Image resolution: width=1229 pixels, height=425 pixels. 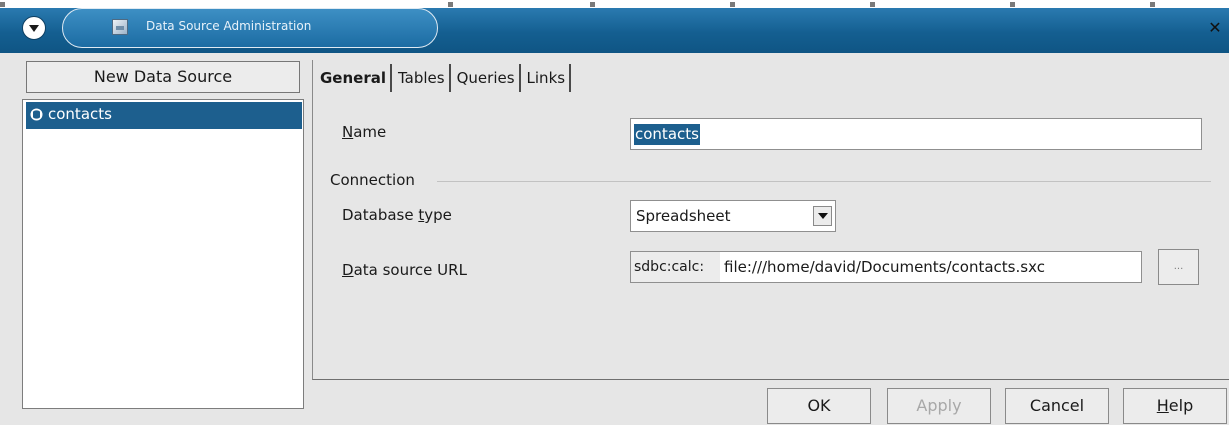 I want to click on cancel-button: Cancel, so click(x=1057, y=406).